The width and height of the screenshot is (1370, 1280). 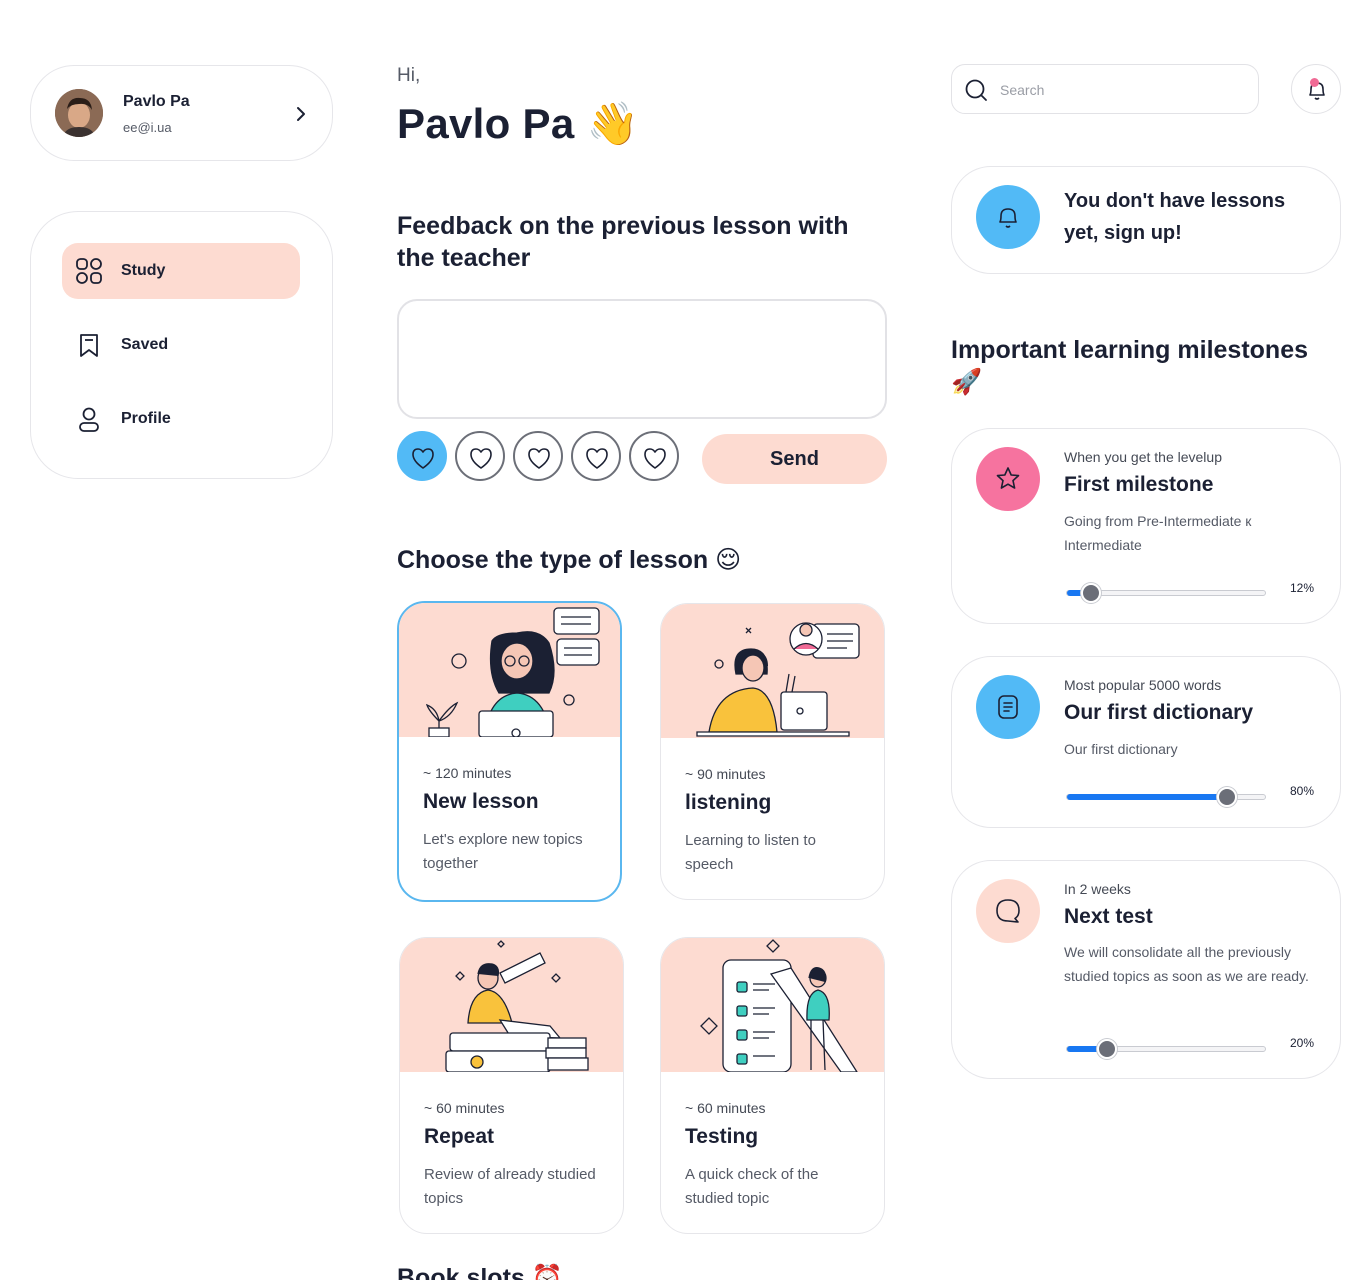 What do you see at coordinates (976, 90) in the screenshot?
I see `search-icon` at bounding box center [976, 90].